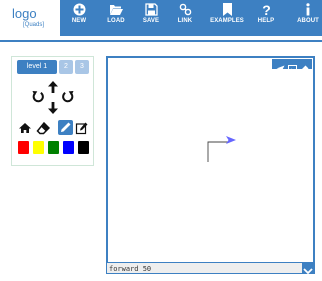  What do you see at coordinates (68, 147) in the screenshot?
I see `color-blue-swatch` at bounding box center [68, 147].